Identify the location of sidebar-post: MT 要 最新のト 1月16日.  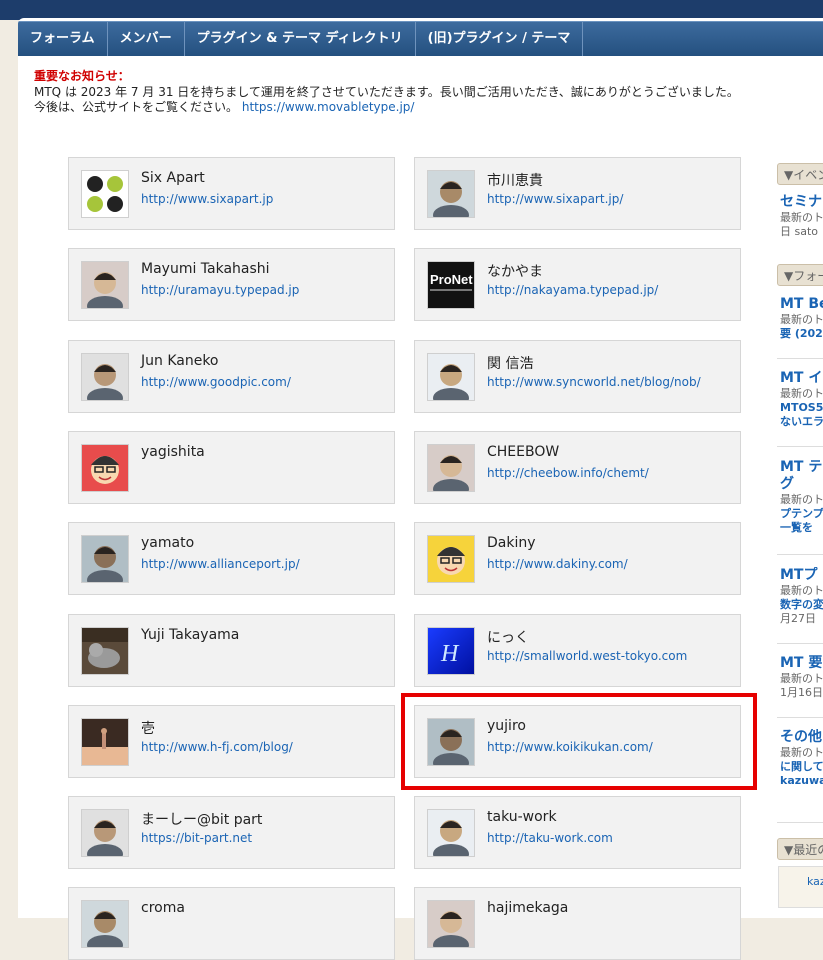
(801, 677).